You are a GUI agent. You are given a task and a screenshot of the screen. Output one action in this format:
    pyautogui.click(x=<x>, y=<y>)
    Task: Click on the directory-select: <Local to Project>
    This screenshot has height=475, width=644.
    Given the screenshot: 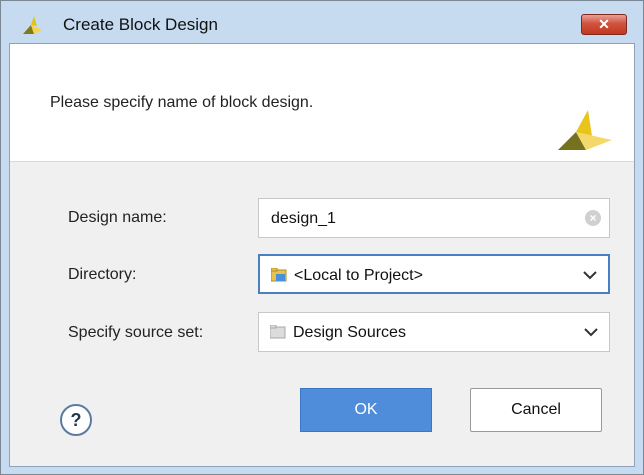 What is the action you would take?
    pyautogui.click(x=434, y=274)
    